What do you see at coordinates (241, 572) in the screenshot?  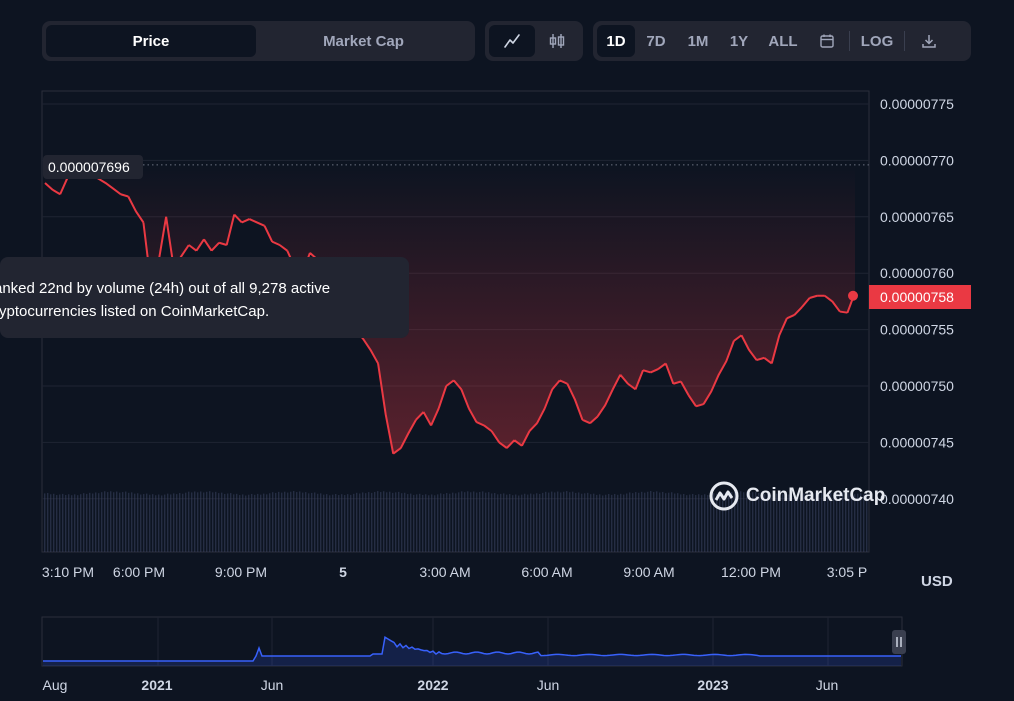 I see `x-tick-label: 9:00 PM` at bounding box center [241, 572].